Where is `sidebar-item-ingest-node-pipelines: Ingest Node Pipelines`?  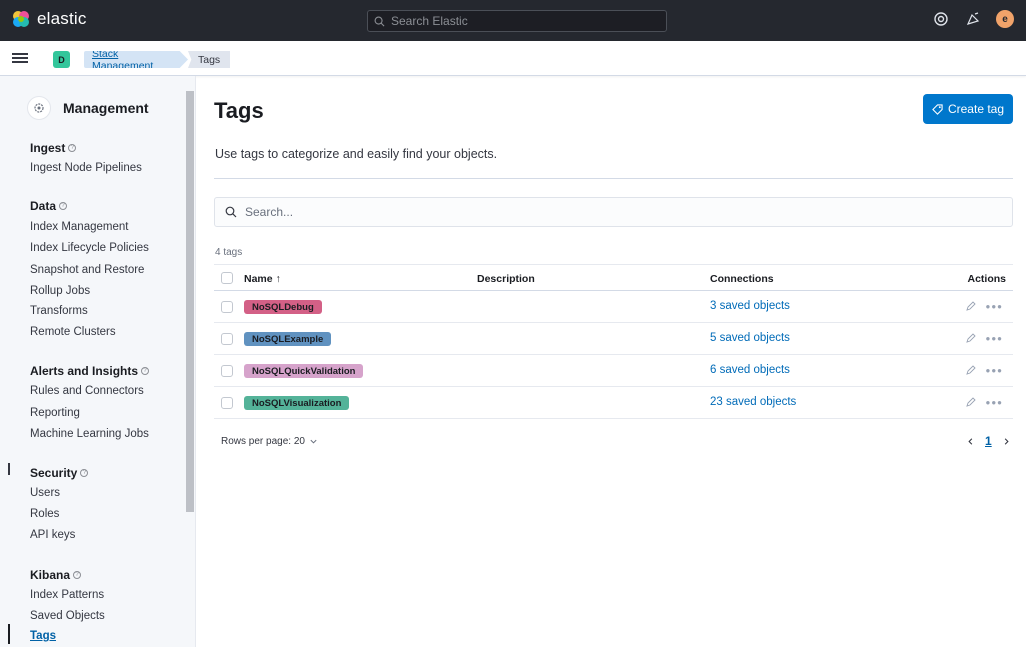
sidebar-item-ingest-node-pipelines: Ingest Node Pipelines is located at coordinates (86, 168).